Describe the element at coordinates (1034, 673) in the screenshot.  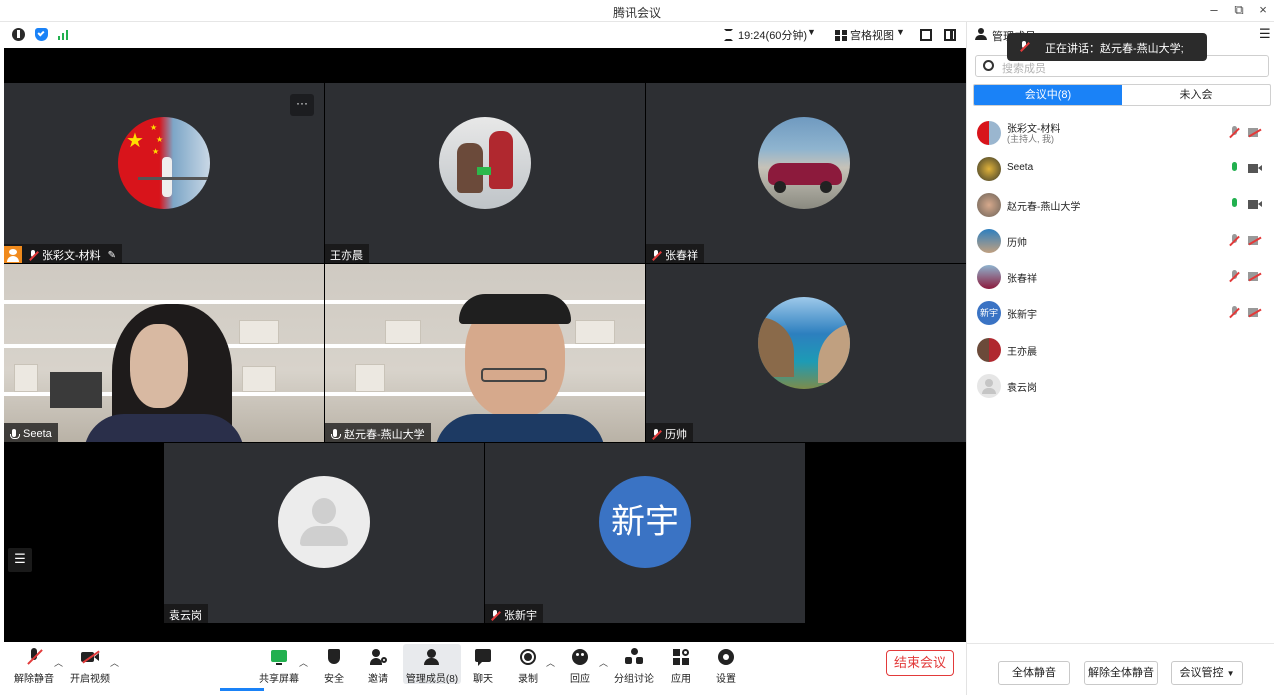
I see `mute-all-button: 全体静音` at that location.